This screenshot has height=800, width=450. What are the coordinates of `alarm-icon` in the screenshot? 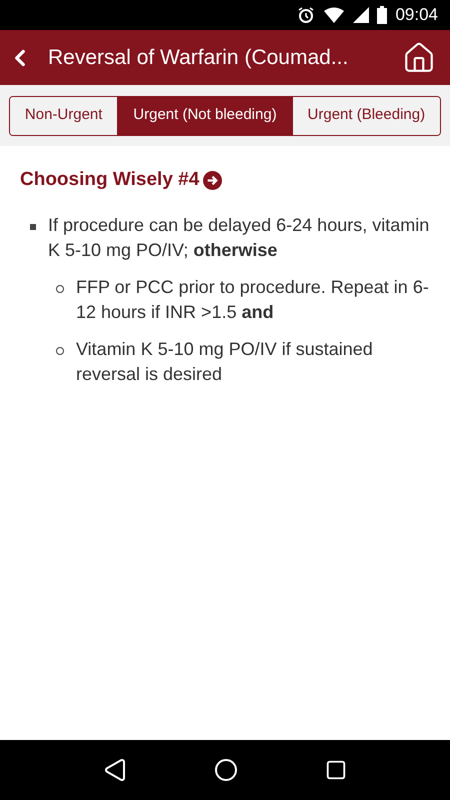 It's located at (306, 15).